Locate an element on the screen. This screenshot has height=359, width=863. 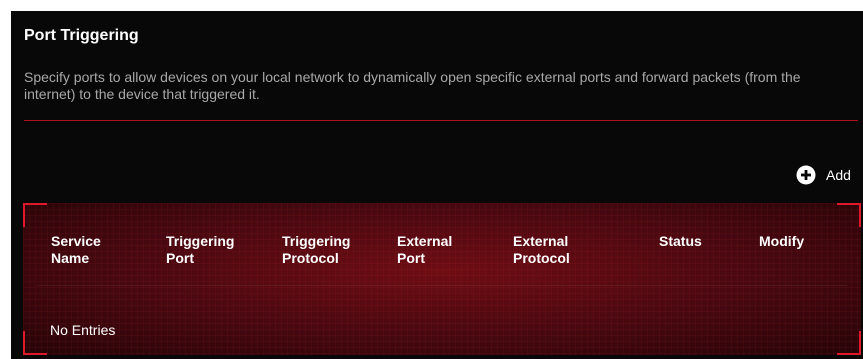
column-header-triggering-protocol: Triggering Protocol is located at coordinates (316, 249).